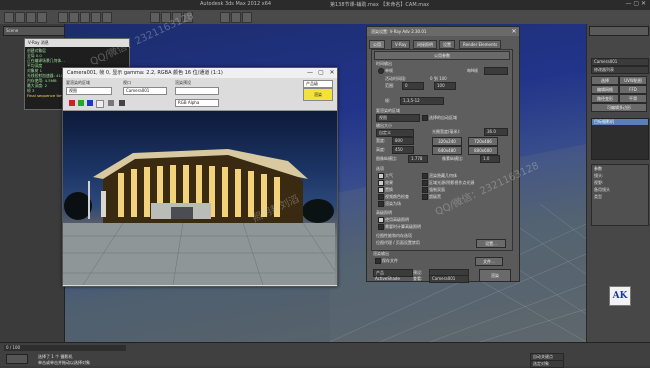  What do you see at coordinates (620, 62) in the screenshot?
I see `object-name-field: Camera001` at bounding box center [620, 62].